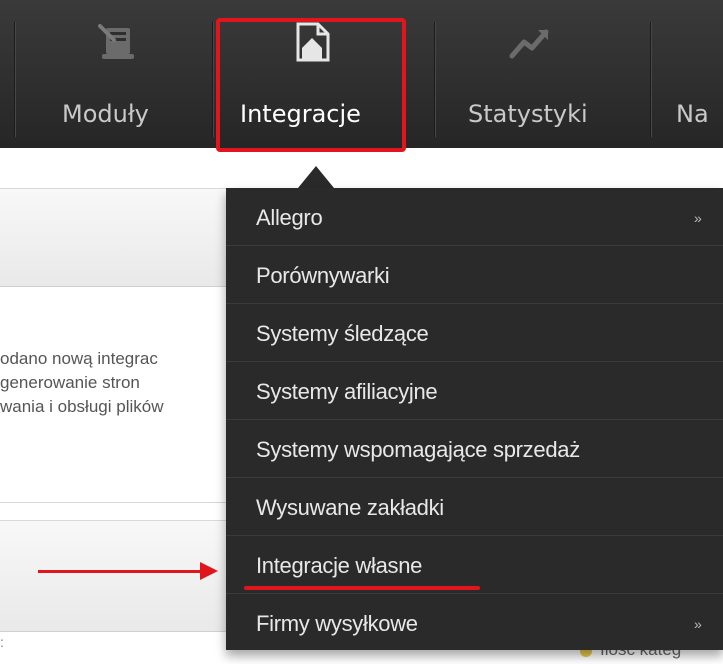 The width and height of the screenshot is (723, 664). Describe the element at coordinates (339, 565) in the screenshot. I see `menu-item-label: Integracje własne` at that location.